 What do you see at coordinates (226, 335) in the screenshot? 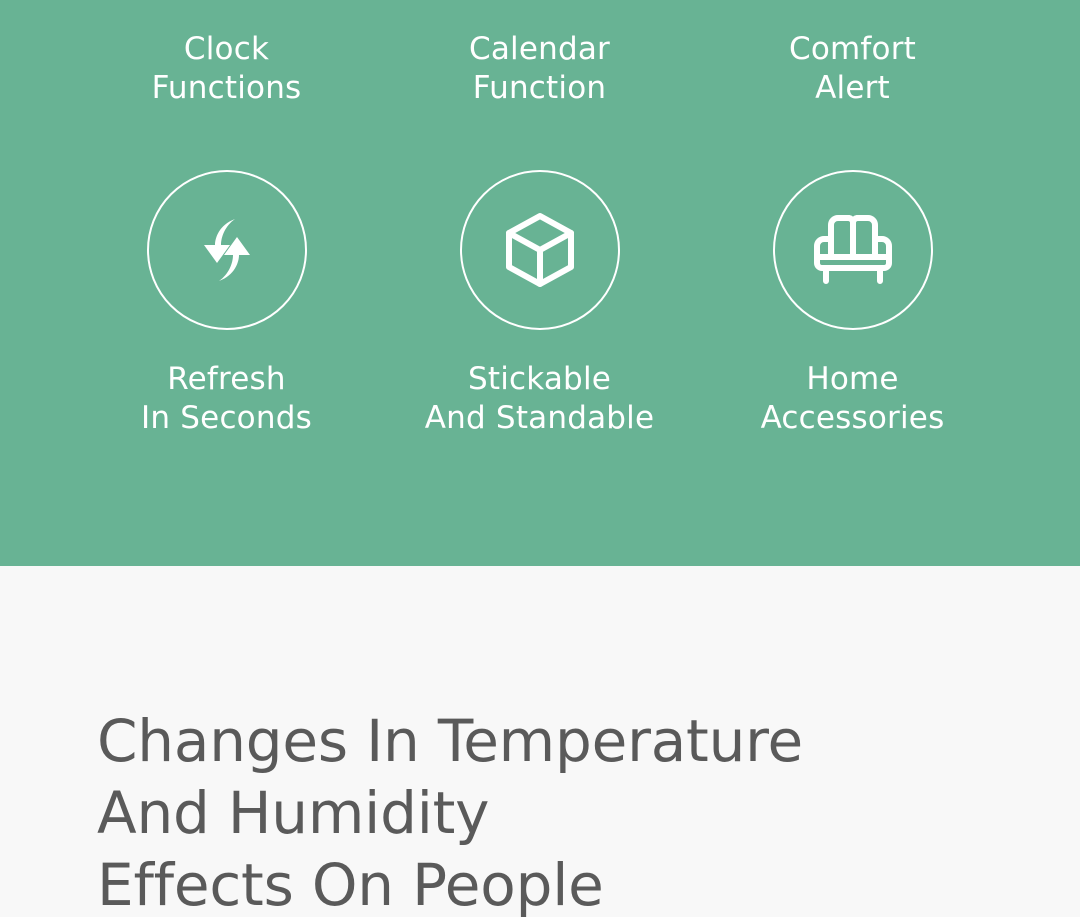
I see `feature-item-refresh-in-seconds: Refresh In Seconds` at bounding box center [226, 335].